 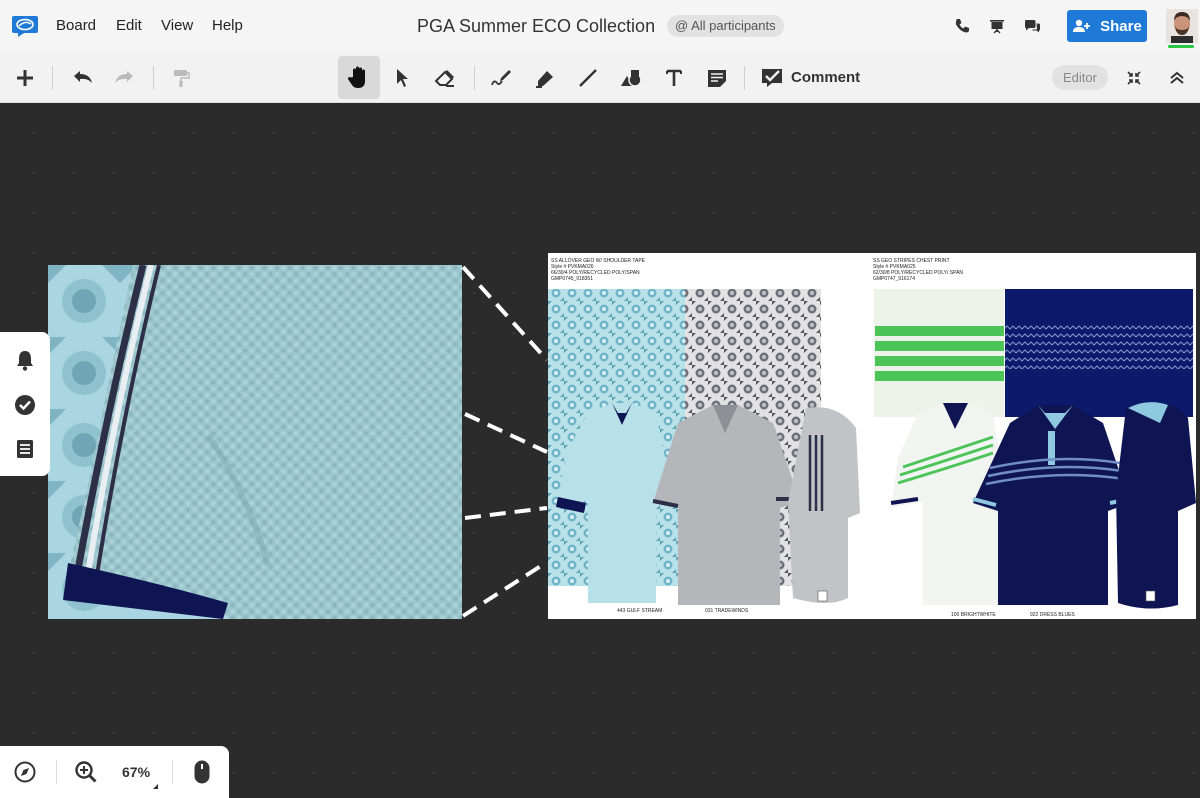 I want to click on plus-icon, so click(x=25, y=77).